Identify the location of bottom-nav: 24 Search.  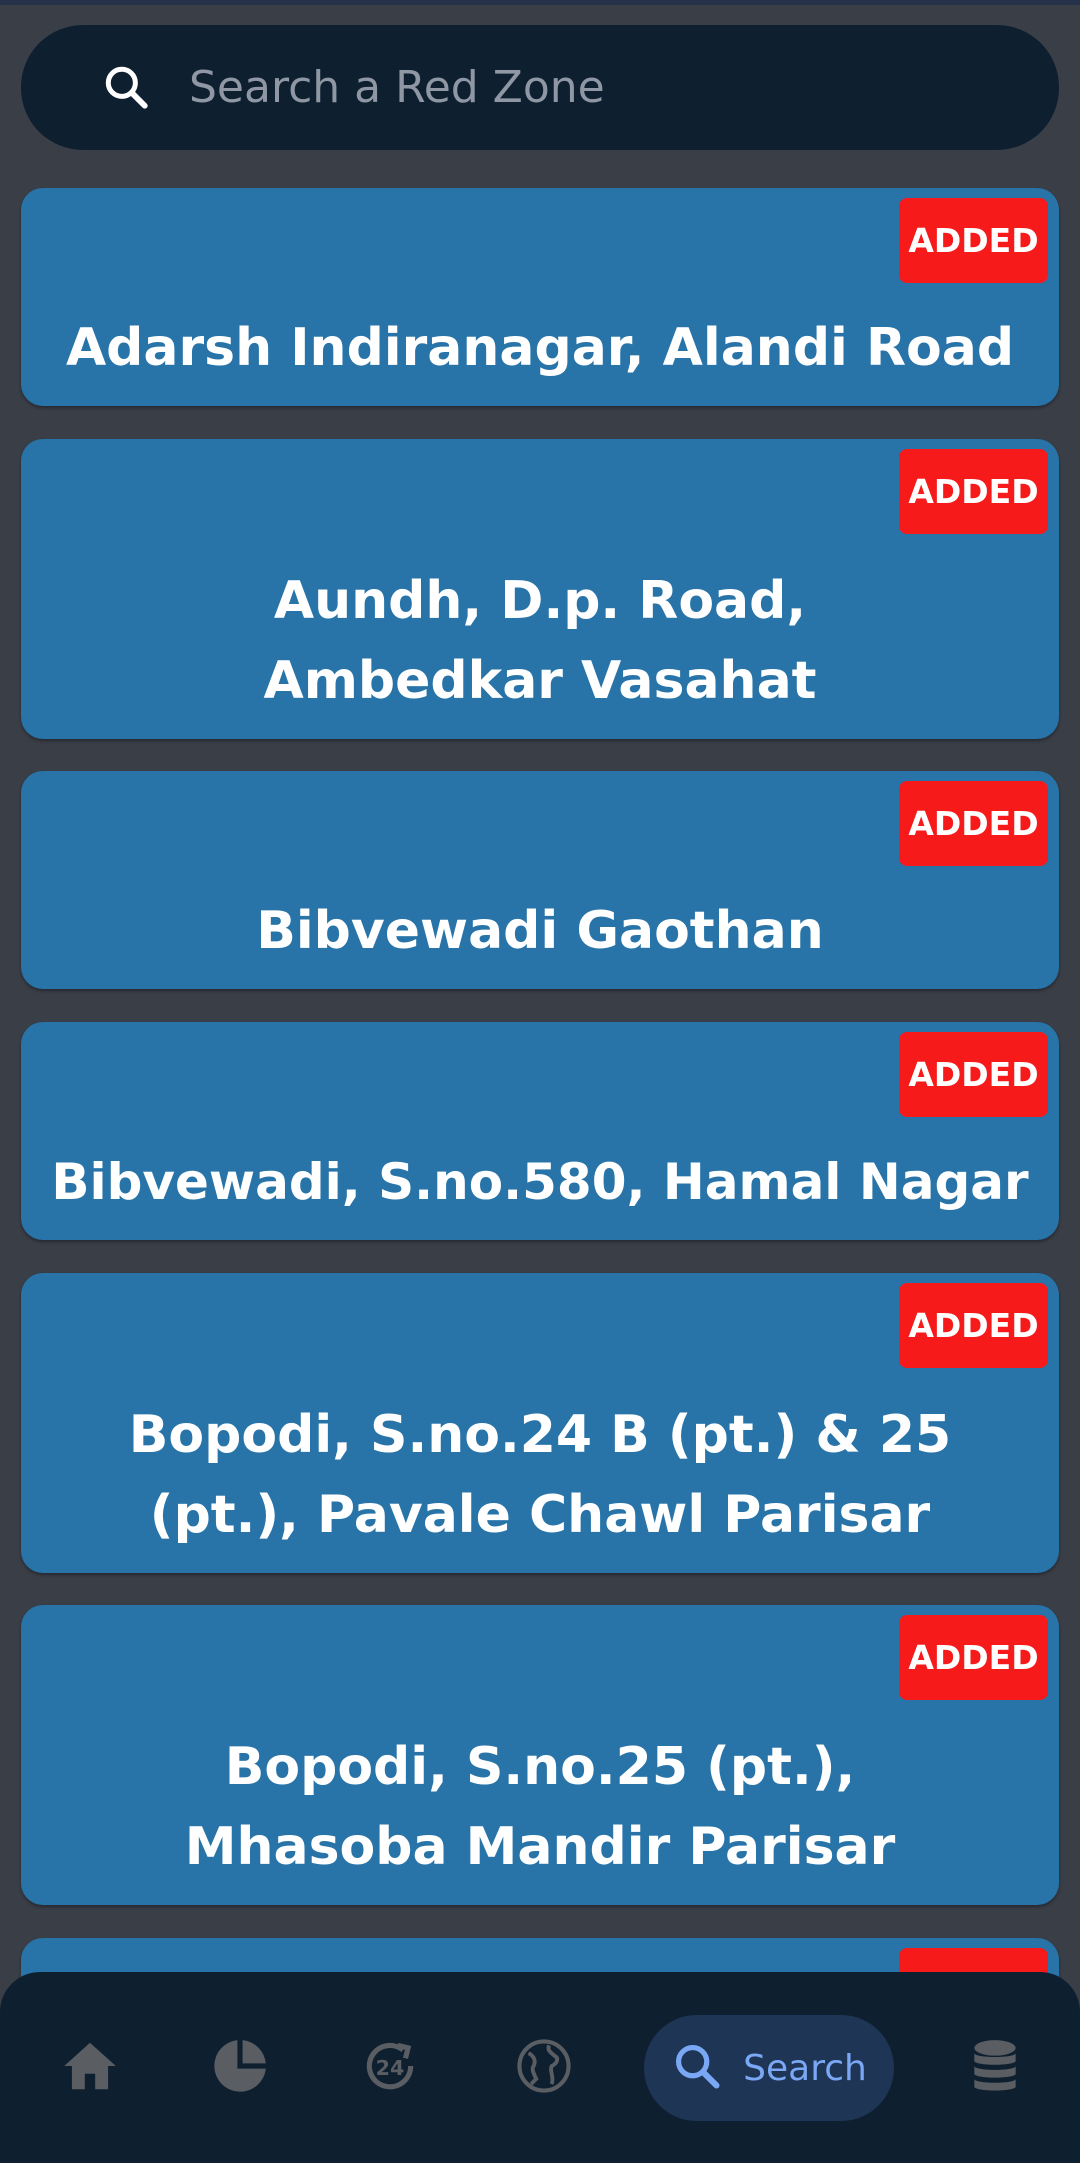
(540, 2067).